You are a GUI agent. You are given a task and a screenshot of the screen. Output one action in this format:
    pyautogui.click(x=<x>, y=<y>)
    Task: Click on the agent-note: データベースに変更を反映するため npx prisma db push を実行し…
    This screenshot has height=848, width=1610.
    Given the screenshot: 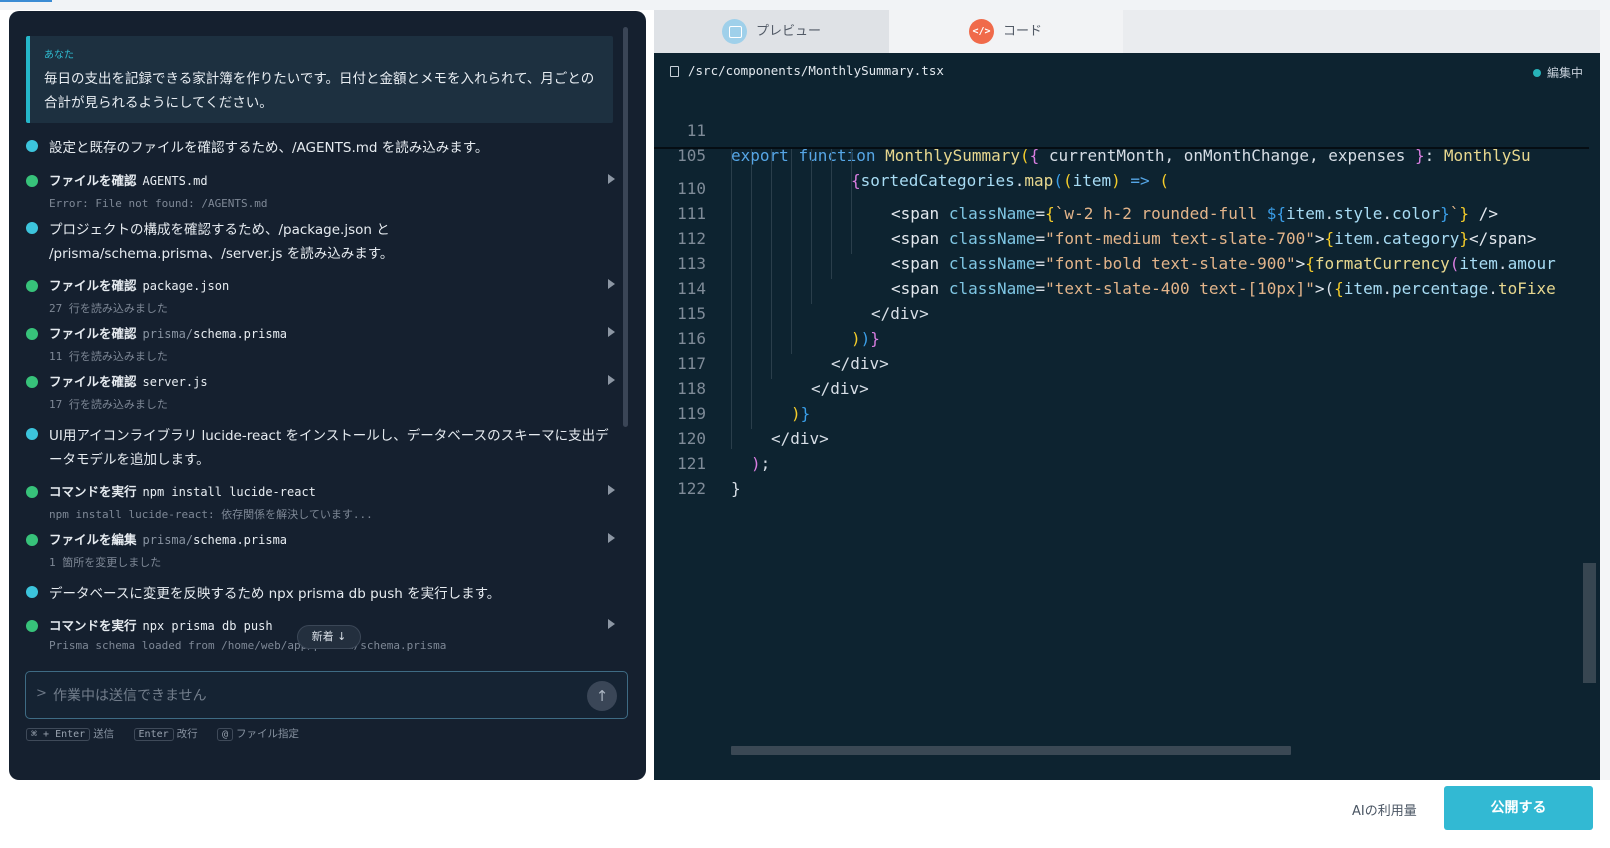 What is the action you would take?
    pyautogui.click(x=326, y=594)
    